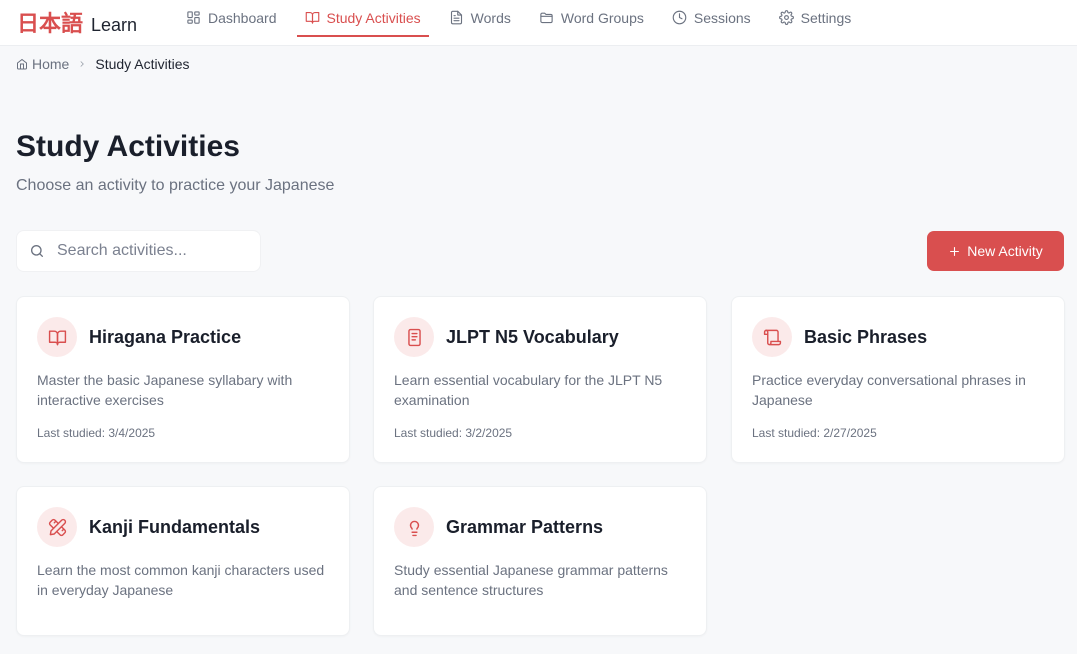 This screenshot has height=654, width=1077. I want to click on search-box, so click(138, 251).